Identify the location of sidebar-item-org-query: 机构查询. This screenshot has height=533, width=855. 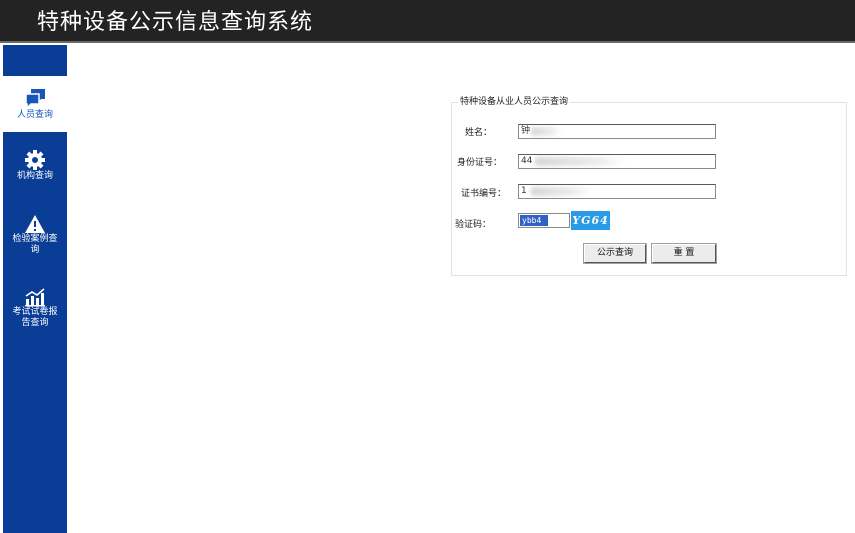
(35, 172).